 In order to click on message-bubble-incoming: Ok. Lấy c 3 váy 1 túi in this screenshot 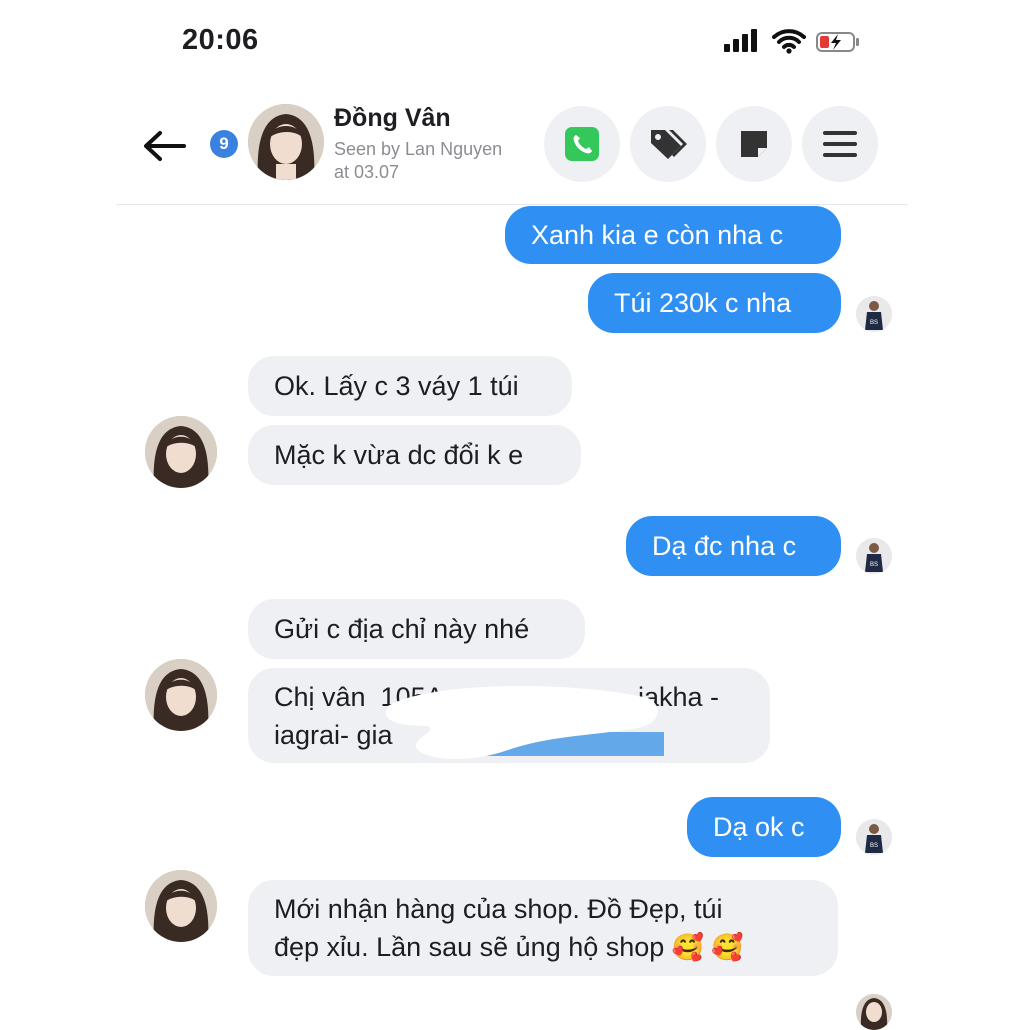, I will do `click(410, 386)`.